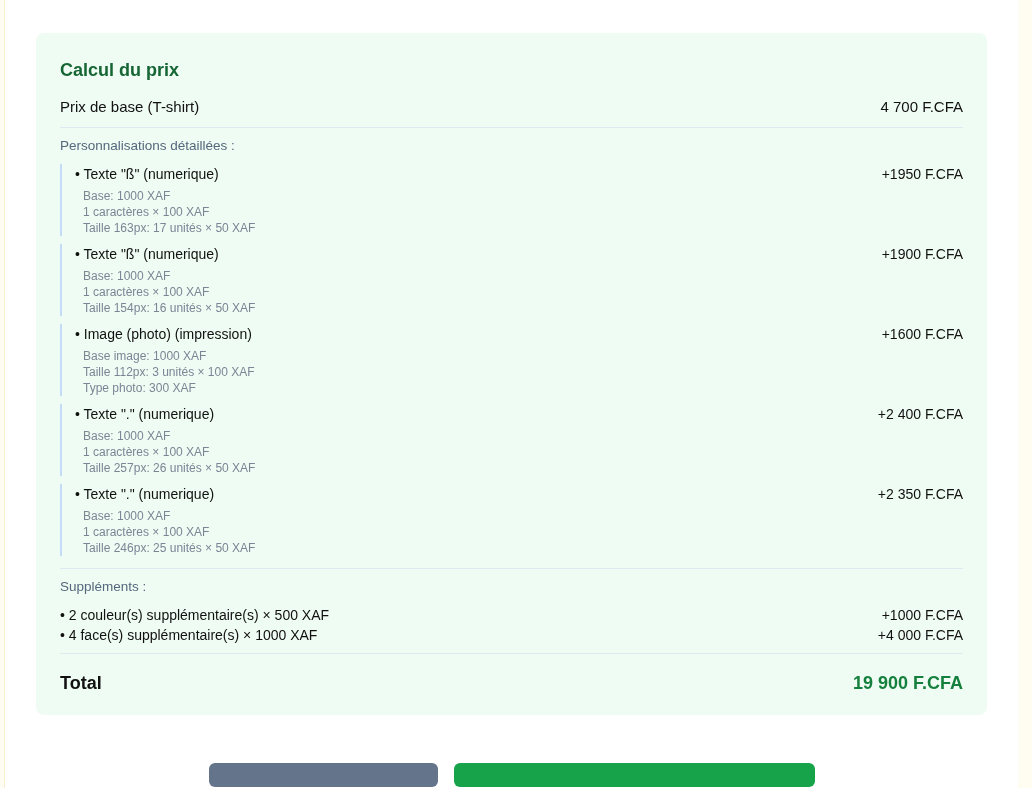 Image resolution: width=1032 pixels, height=788 pixels. What do you see at coordinates (169, 307) in the screenshot?
I see `detail-text: Taille 154px: 16 unités × 50 XAF` at bounding box center [169, 307].